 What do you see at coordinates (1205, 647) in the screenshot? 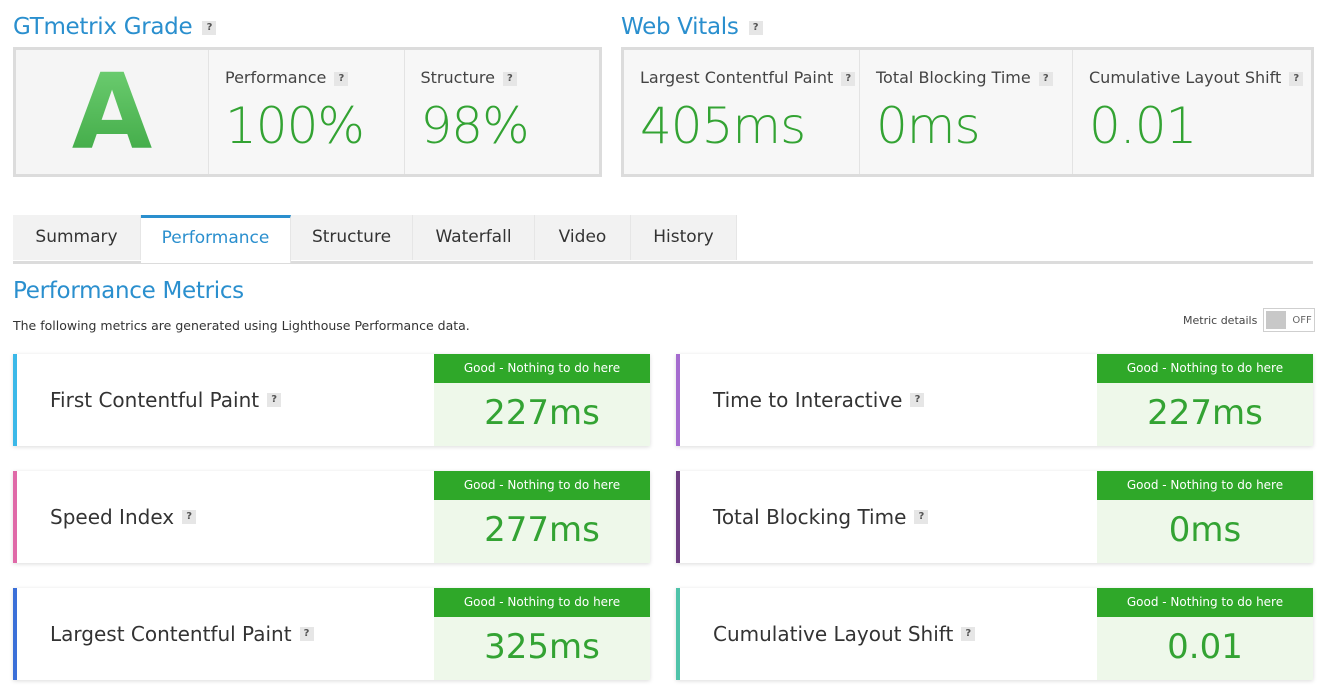
I see `metric-value: 0.01` at bounding box center [1205, 647].